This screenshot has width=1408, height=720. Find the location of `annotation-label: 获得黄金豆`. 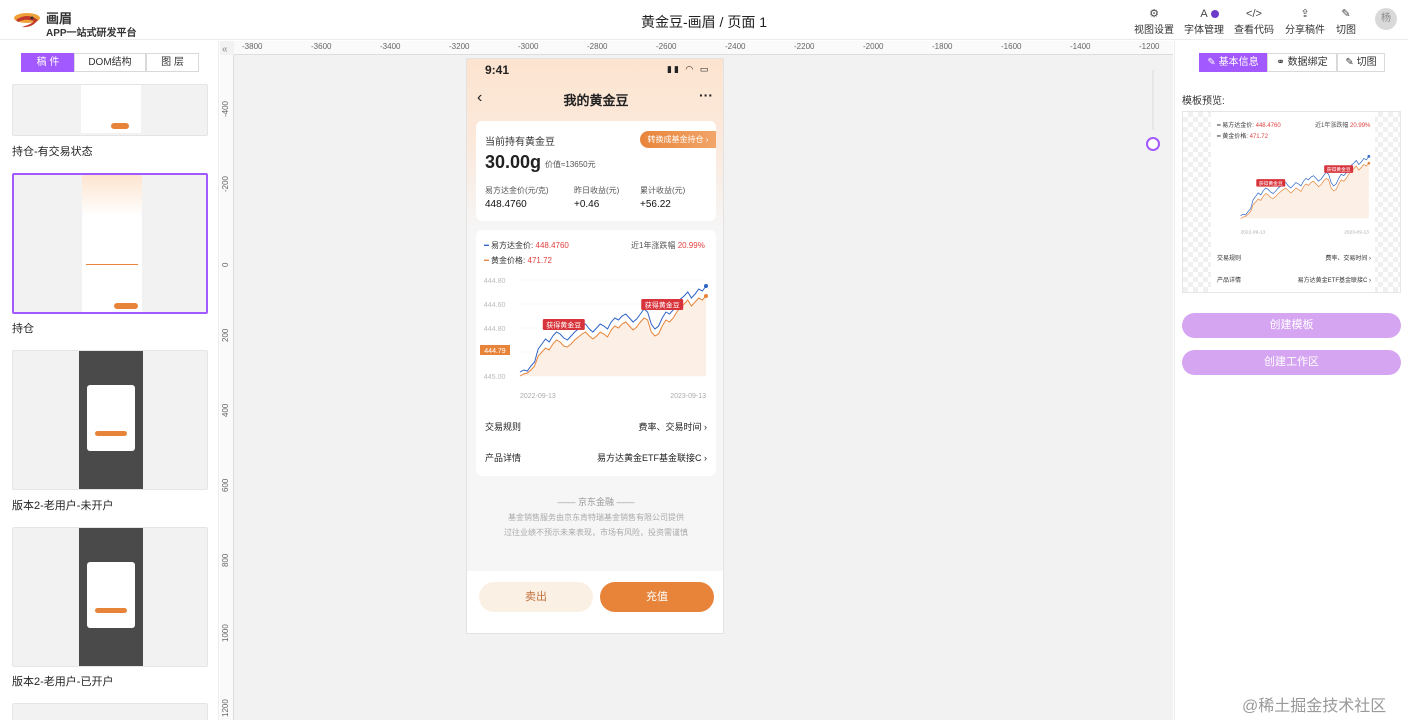

annotation-label: 获得黄金豆 is located at coordinates (563, 325).